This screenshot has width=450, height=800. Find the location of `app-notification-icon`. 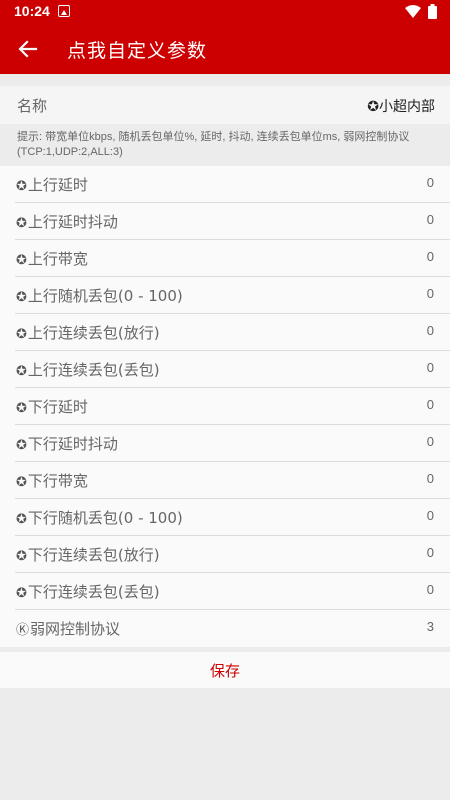

app-notification-icon is located at coordinates (64, 11).